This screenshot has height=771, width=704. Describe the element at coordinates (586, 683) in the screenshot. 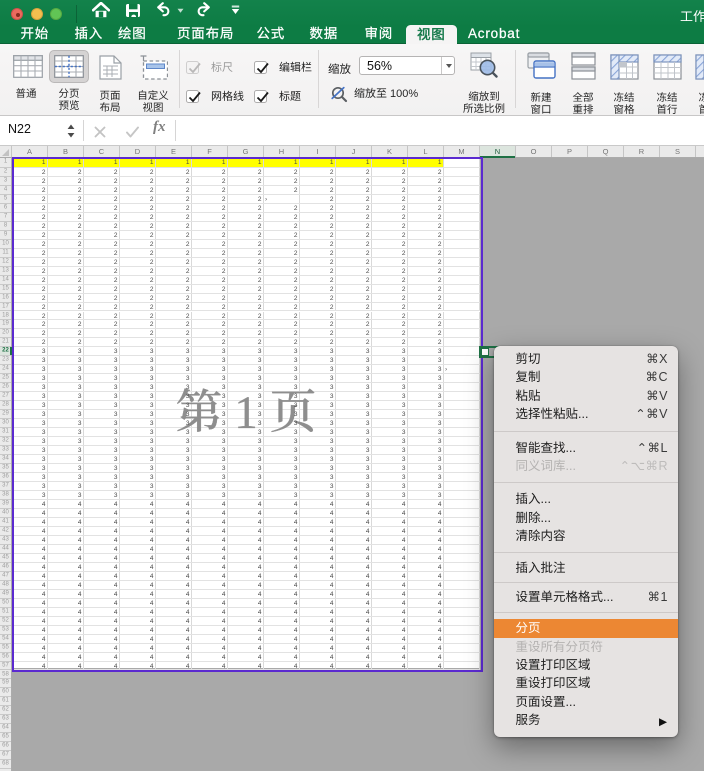

I see `menu-item-reset-print-area: 重设打印区域` at that location.